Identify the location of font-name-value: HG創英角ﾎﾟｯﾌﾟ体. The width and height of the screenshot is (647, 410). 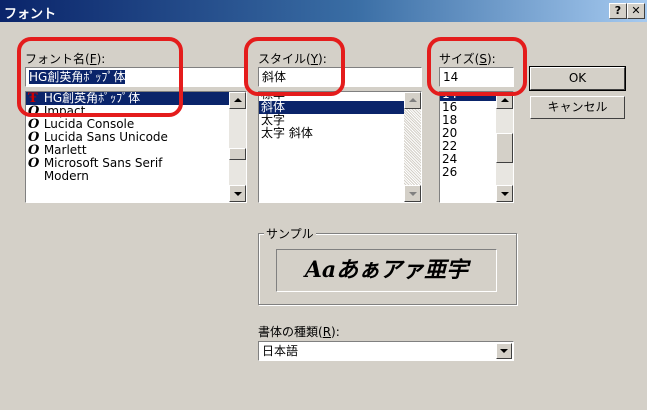
(77, 77).